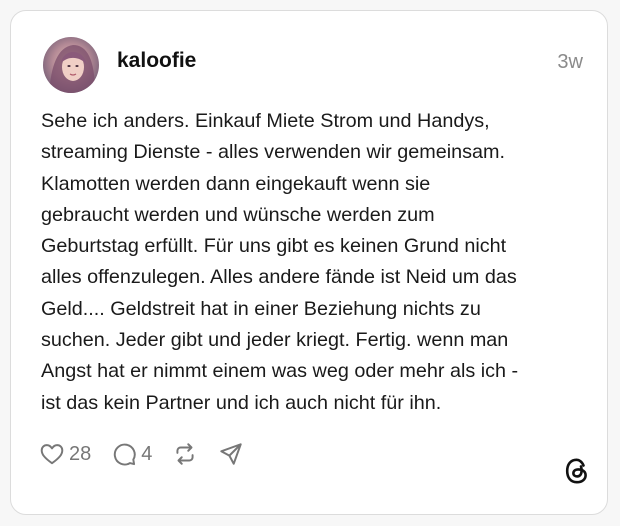 Image resolution: width=620 pixels, height=526 pixels. I want to click on reply-button: 4, so click(131, 454).